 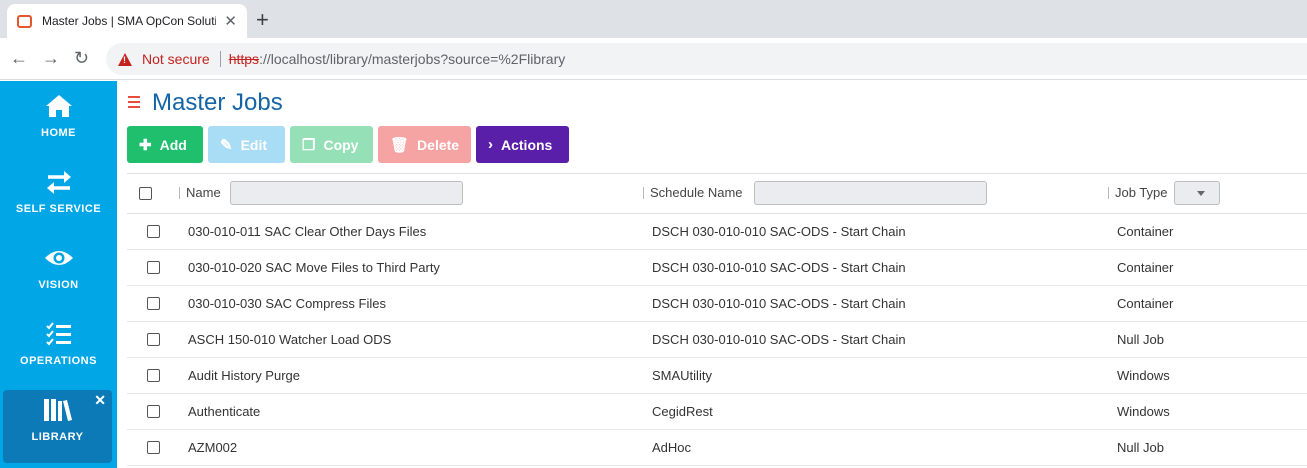 What do you see at coordinates (244, 375) in the screenshot?
I see `job-name: Audit History Purge` at bounding box center [244, 375].